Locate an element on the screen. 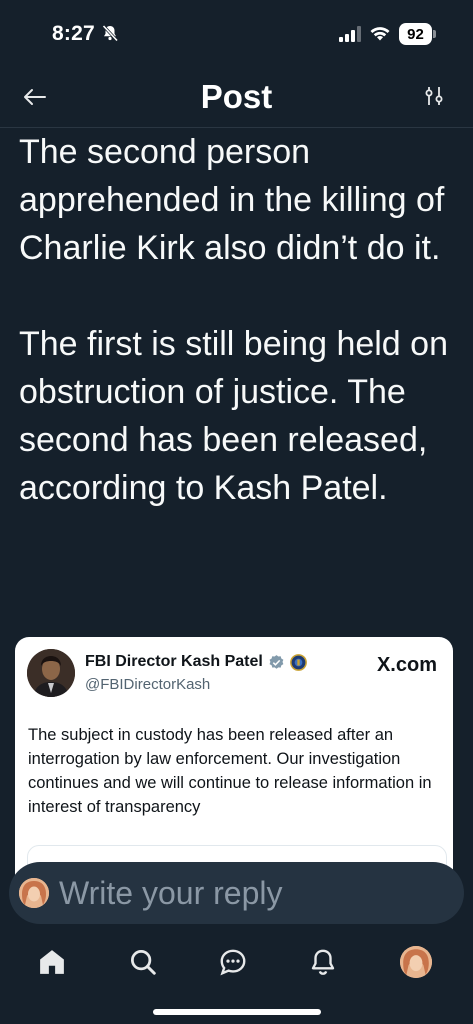  status-time: 8:27 is located at coordinates (73, 33).